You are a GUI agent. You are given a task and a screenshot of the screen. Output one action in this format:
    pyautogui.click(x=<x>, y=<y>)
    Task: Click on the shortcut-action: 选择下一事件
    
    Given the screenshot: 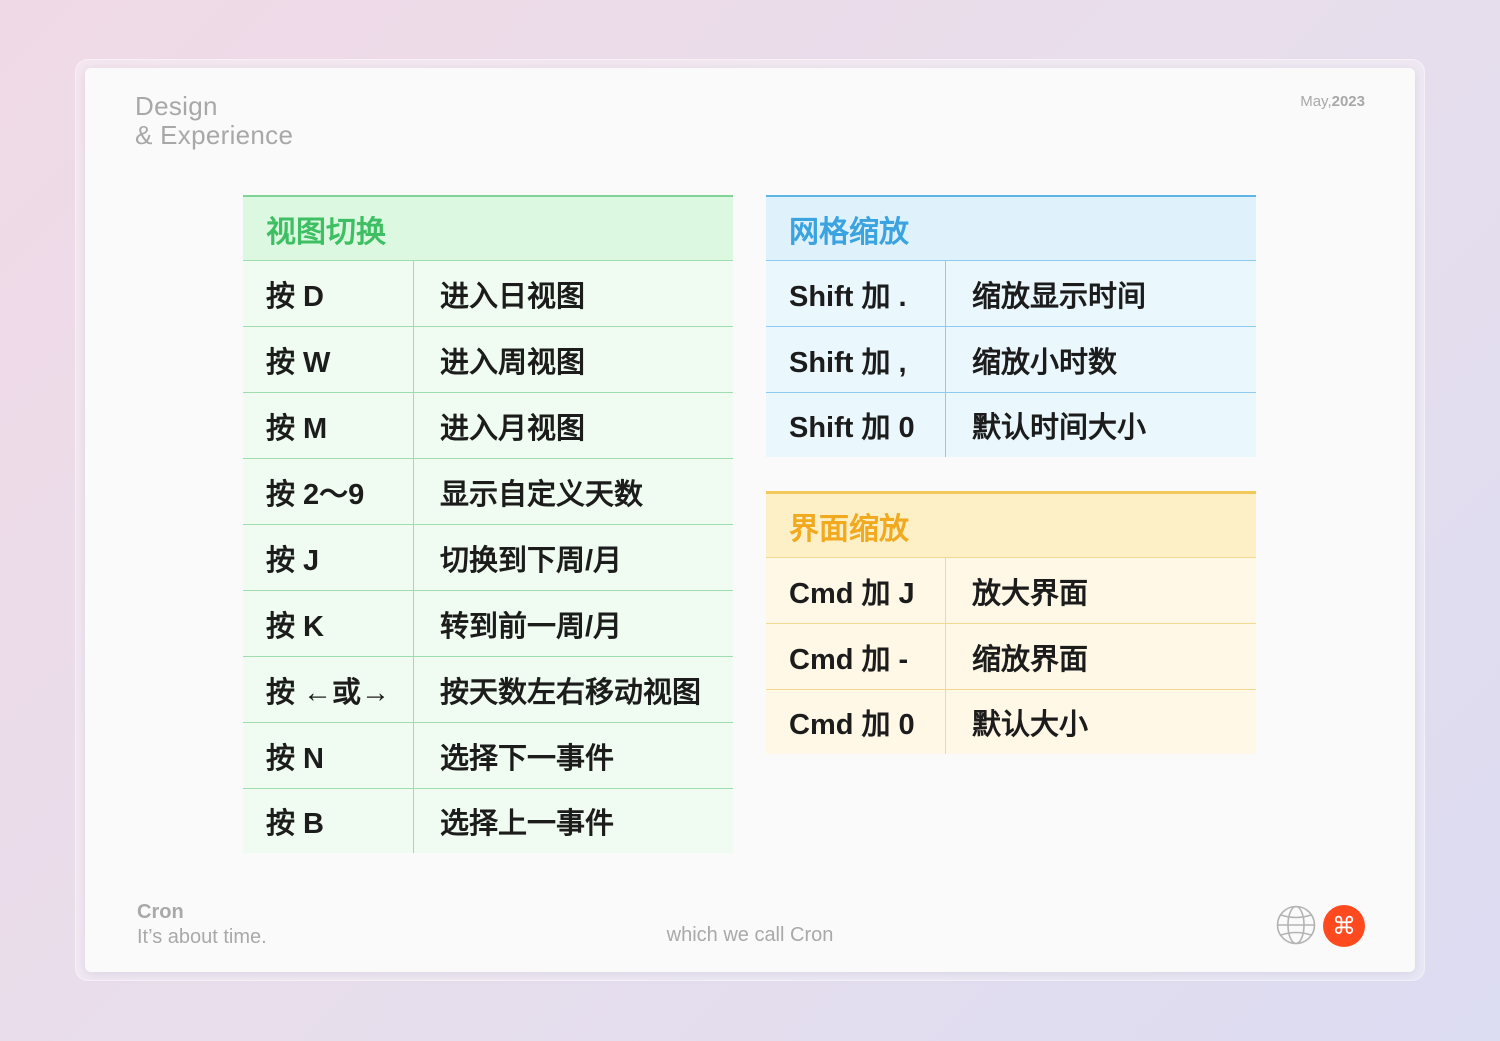 What is the action you would take?
    pyautogui.click(x=527, y=758)
    